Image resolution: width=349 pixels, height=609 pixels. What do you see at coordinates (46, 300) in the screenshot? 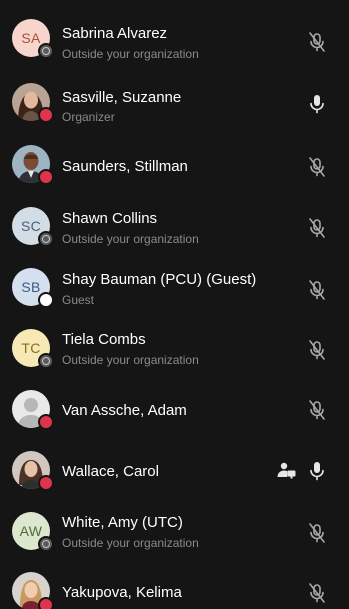
I see `available-status-icon` at bounding box center [46, 300].